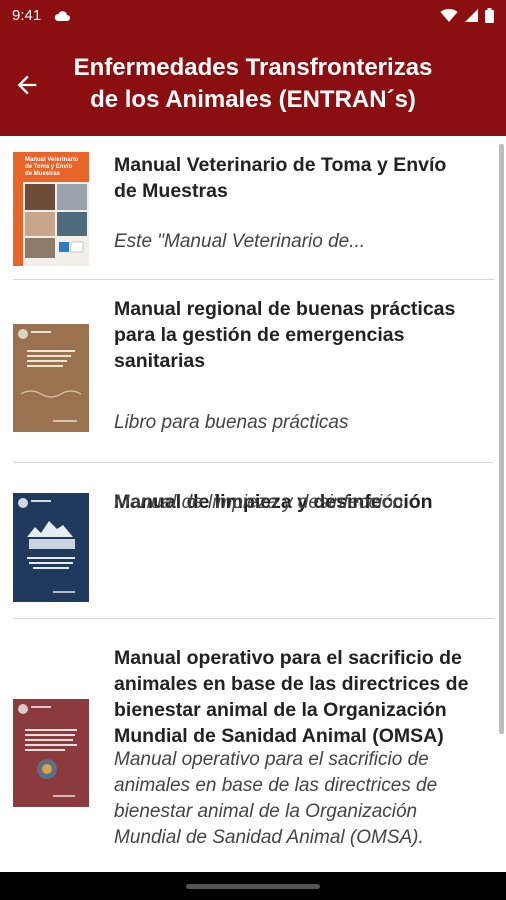  Describe the element at coordinates (259, 335) in the screenshot. I see `item-title-line: para la gestión de emergencias` at that location.